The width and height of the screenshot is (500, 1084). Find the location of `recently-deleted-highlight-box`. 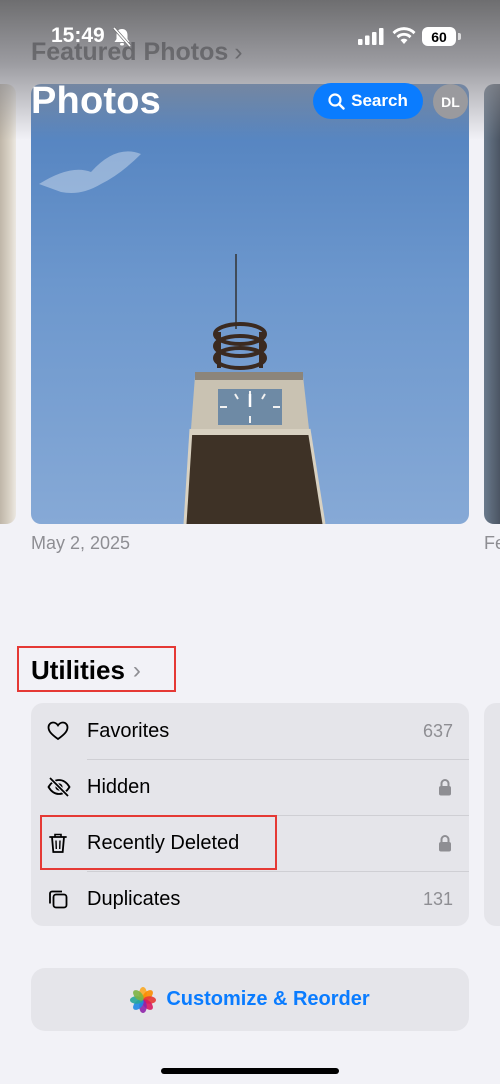

recently-deleted-highlight-box is located at coordinates (158, 842).